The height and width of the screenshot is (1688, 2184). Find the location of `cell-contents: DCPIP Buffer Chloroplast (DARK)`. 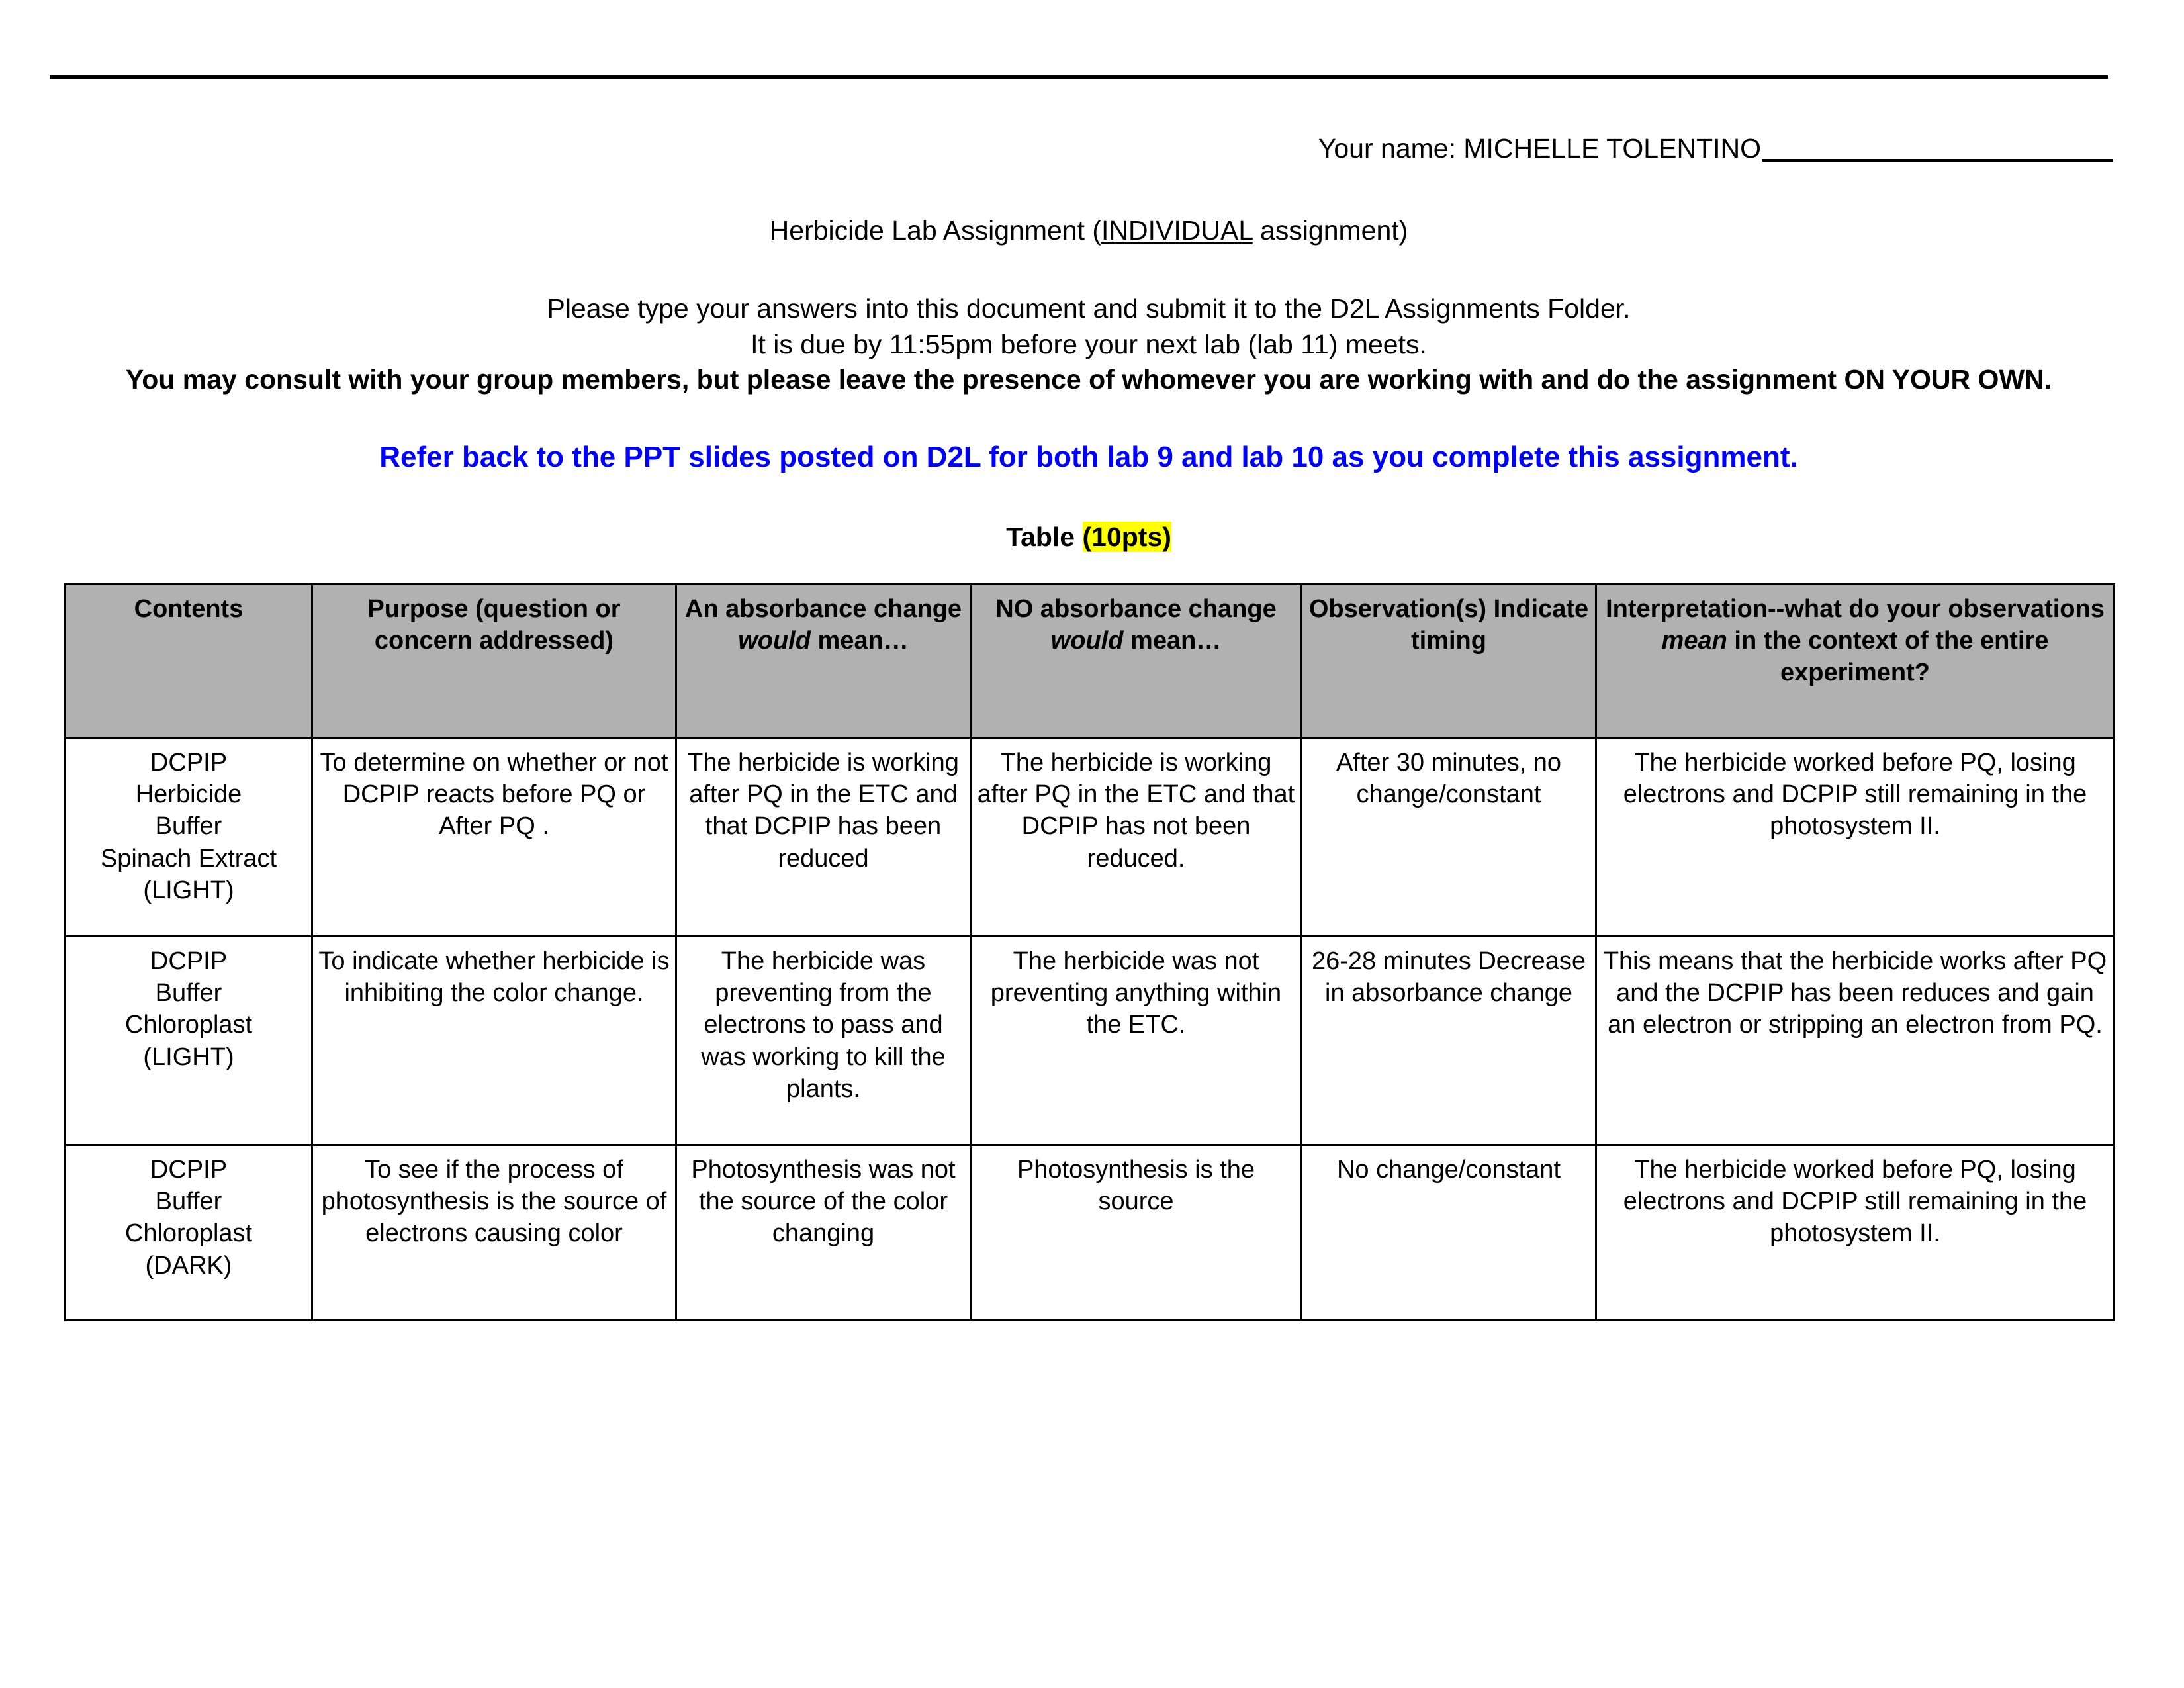

cell-contents: DCPIP Buffer Chloroplast (DARK) is located at coordinates (188, 1232).